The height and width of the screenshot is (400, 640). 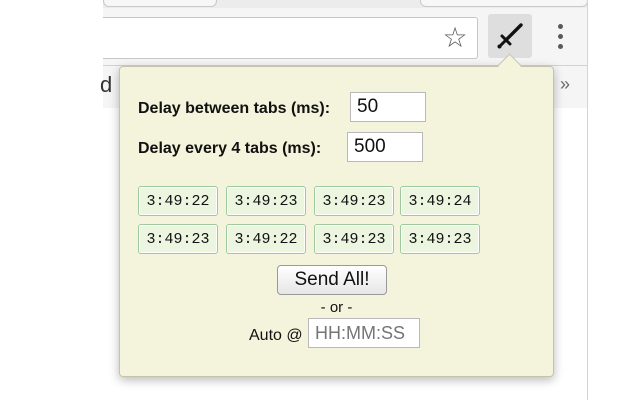 I want to click on or-separator: - or -, so click(x=336, y=307).